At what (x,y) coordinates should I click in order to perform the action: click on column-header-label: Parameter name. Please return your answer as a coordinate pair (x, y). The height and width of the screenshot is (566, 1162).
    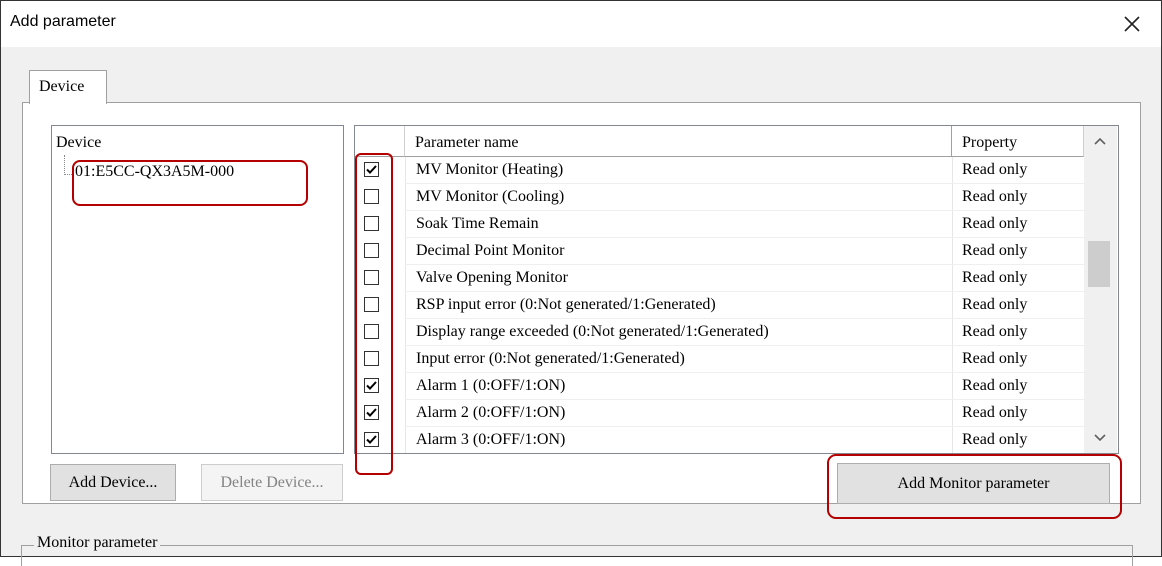
    Looking at the image, I should click on (467, 142).